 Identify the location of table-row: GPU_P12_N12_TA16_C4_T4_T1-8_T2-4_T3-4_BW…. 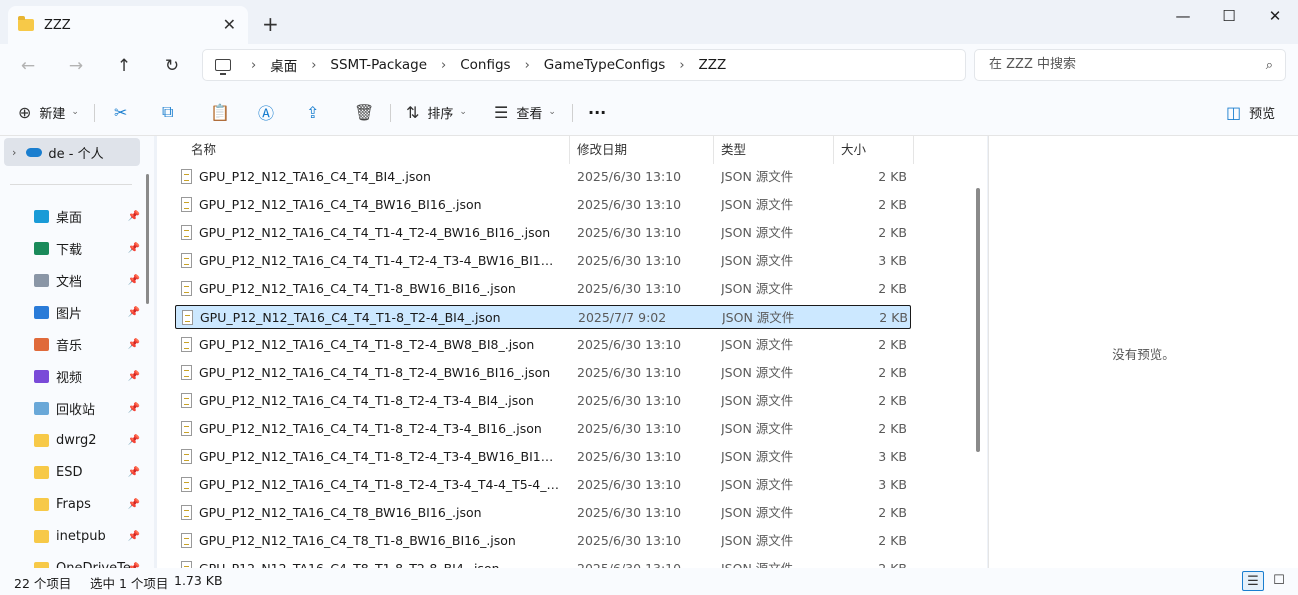
(543, 457).